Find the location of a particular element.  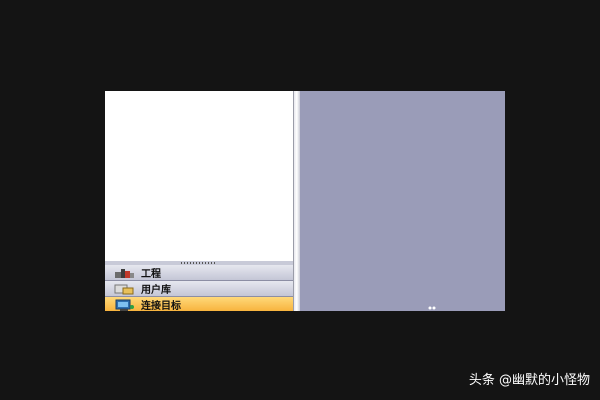

user-library-icon is located at coordinates (125, 288).